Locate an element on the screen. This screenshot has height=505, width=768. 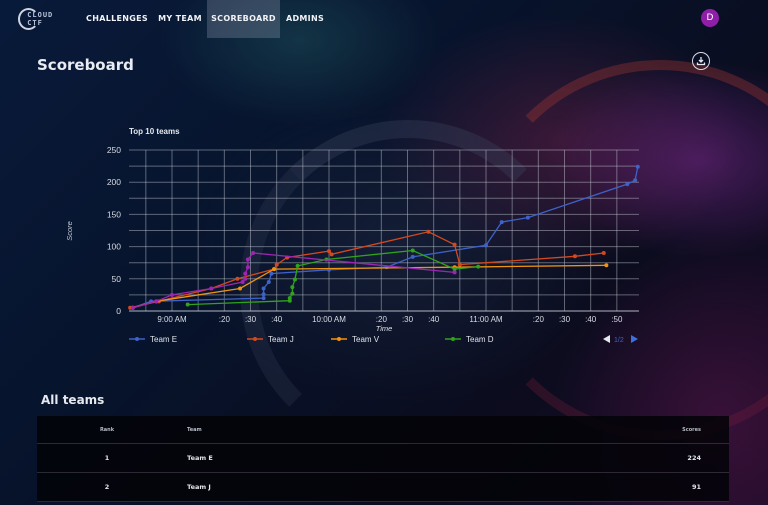
legend-item-label: Team D is located at coordinates (480, 339).